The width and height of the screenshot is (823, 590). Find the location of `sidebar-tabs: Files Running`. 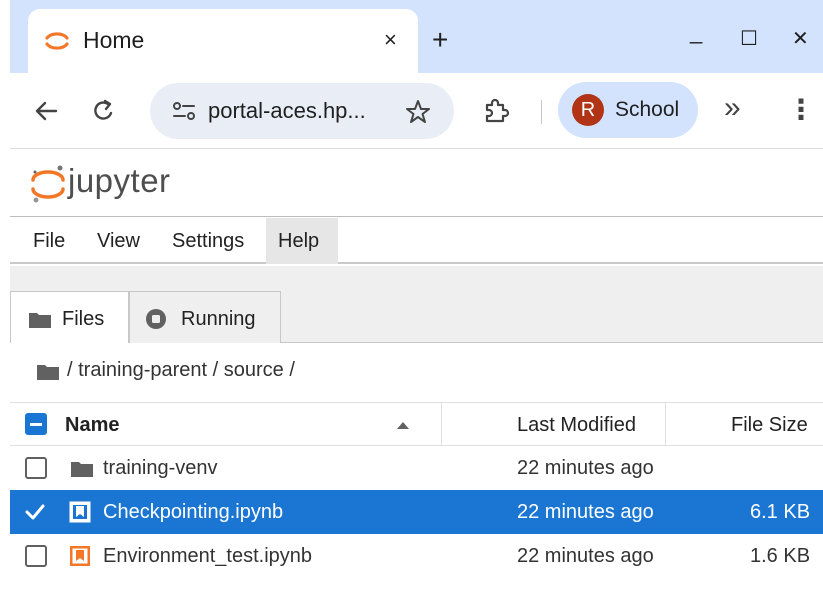

sidebar-tabs: Files Running is located at coordinates (416, 317).